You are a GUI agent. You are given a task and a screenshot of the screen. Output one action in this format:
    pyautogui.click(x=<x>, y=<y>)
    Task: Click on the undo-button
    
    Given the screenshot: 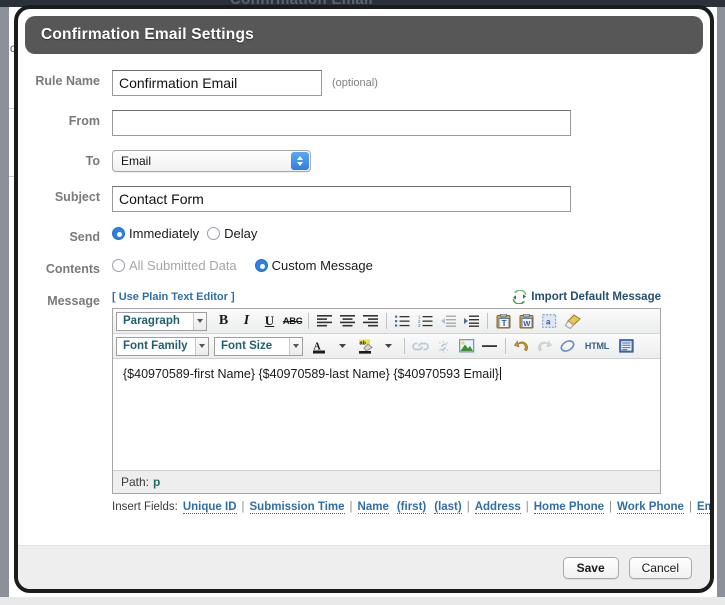 What is the action you would take?
    pyautogui.click(x=521, y=346)
    